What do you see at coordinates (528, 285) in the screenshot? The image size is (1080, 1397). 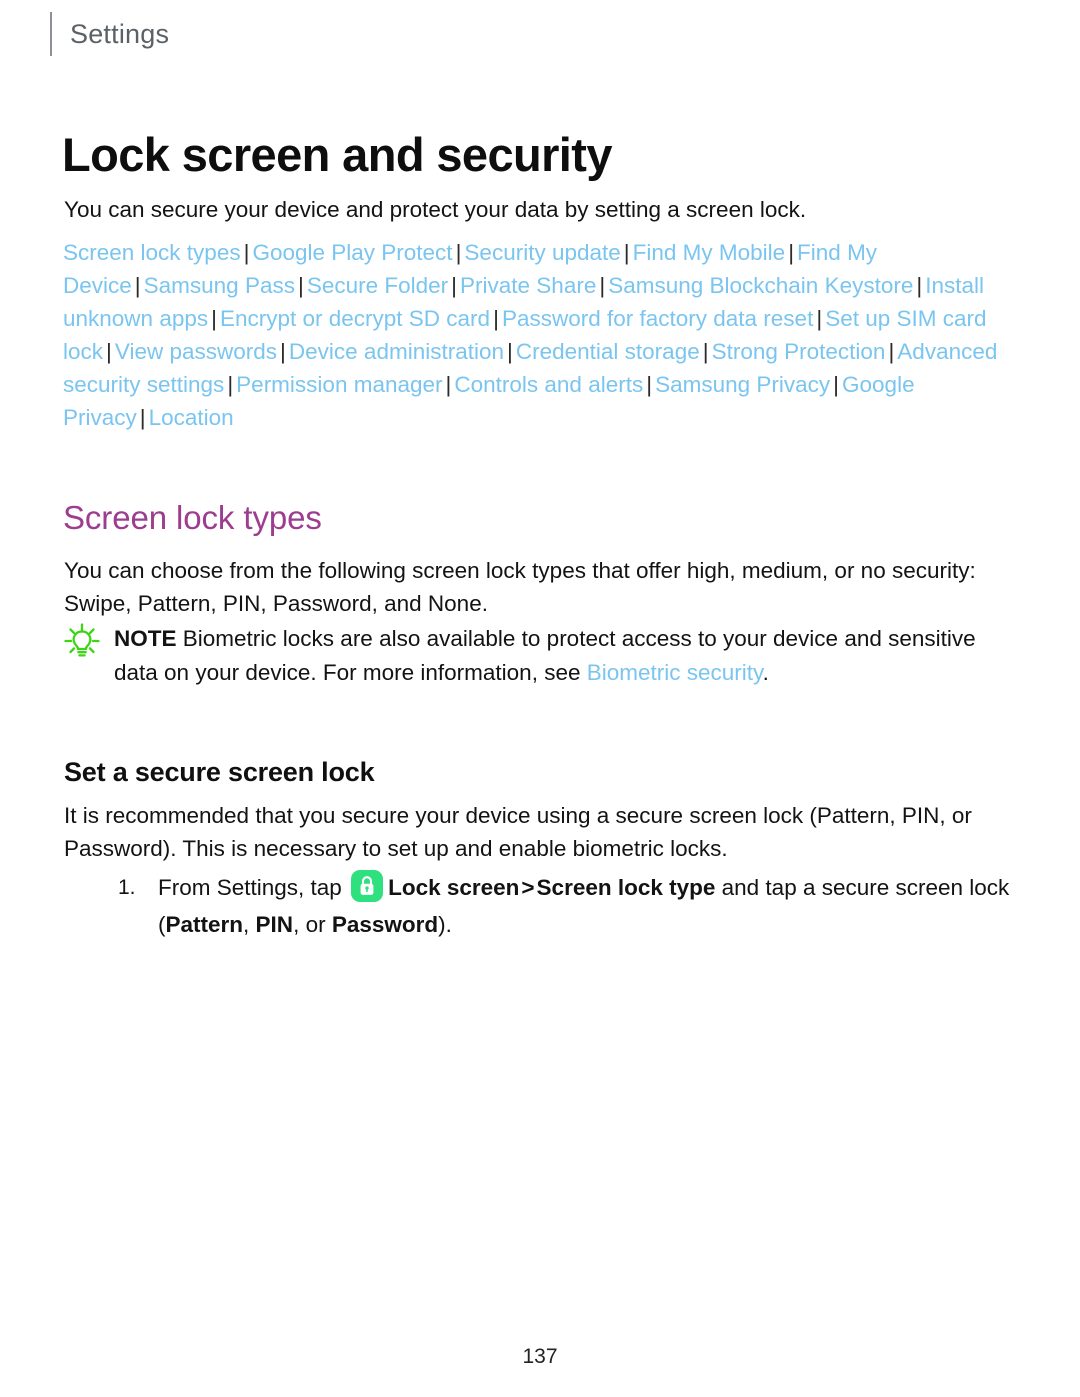 I see `xref-link-private-share: Private Share` at bounding box center [528, 285].